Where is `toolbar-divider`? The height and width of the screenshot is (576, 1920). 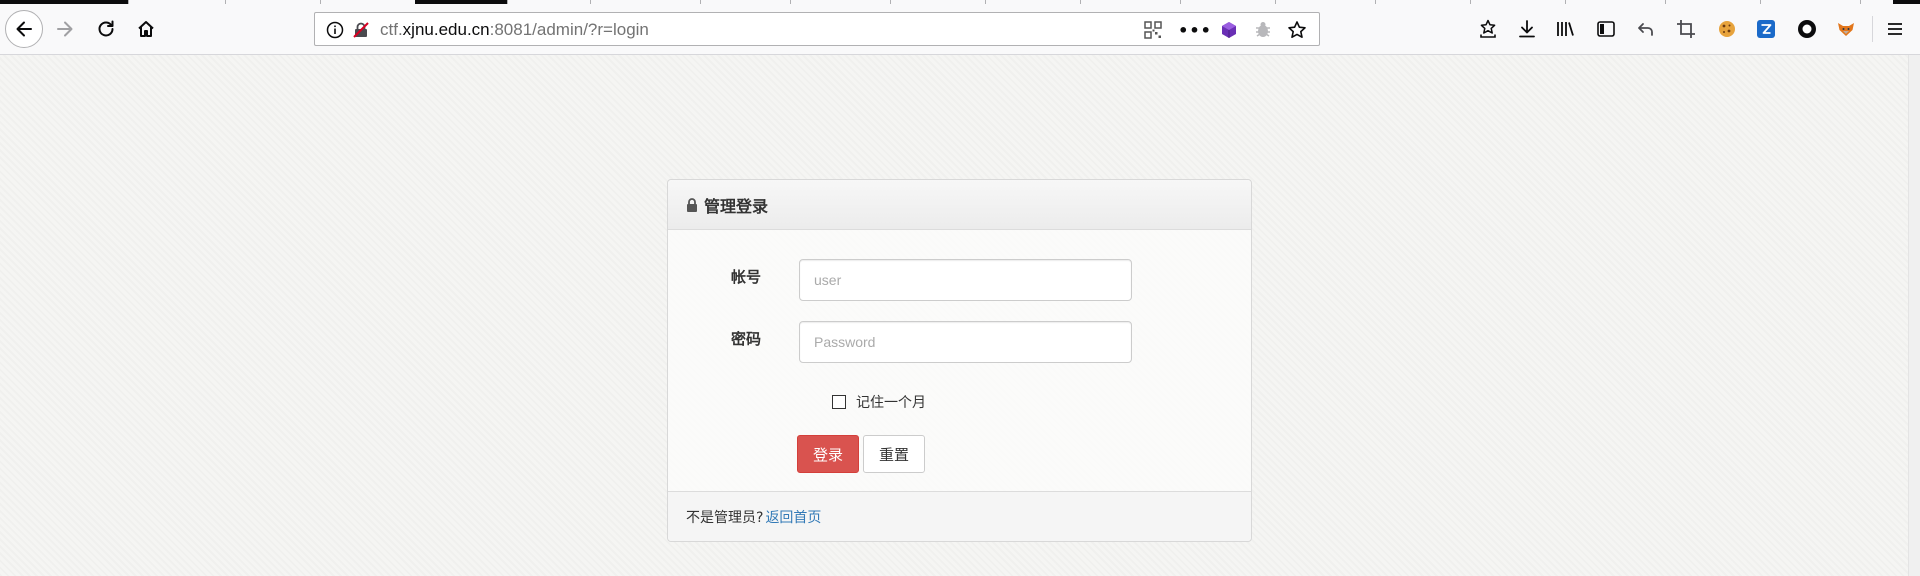
toolbar-divider is located at coordinates (1872, 29).